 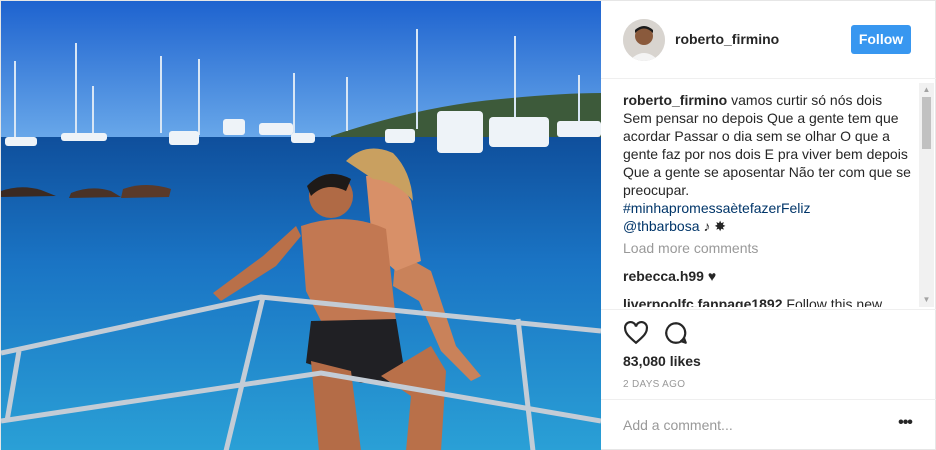 I want to click on comment-item: liverpoolfc.fanpage1892 Follow this new, so click(x=768, y=301).